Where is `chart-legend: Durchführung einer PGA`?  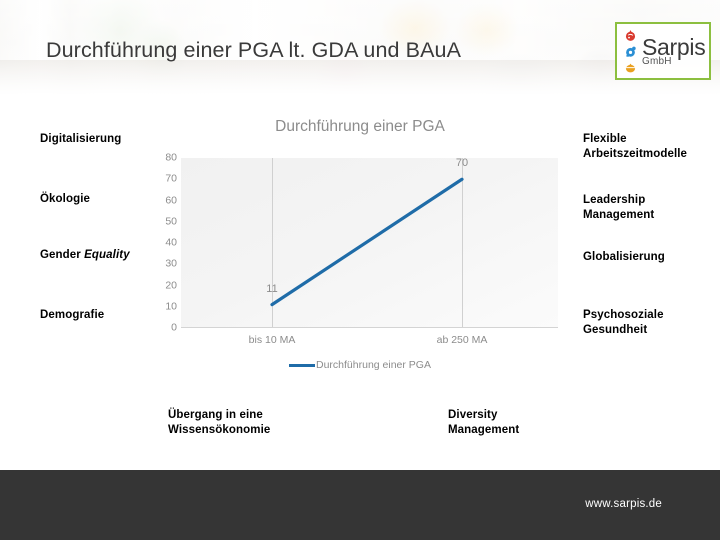
chart-legend: Durchführung einer PGA is located at coordinates (360, 365).